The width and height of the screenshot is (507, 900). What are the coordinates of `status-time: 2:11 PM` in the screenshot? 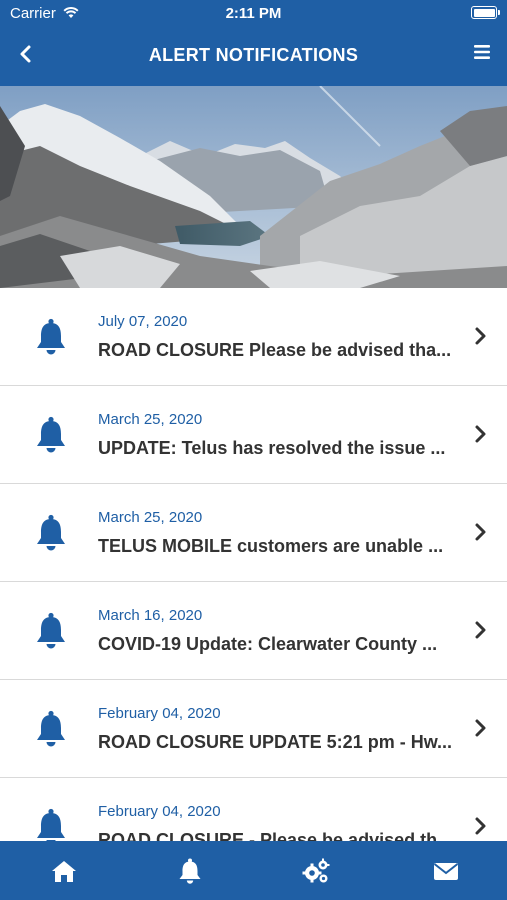 It's located at (253, 13).